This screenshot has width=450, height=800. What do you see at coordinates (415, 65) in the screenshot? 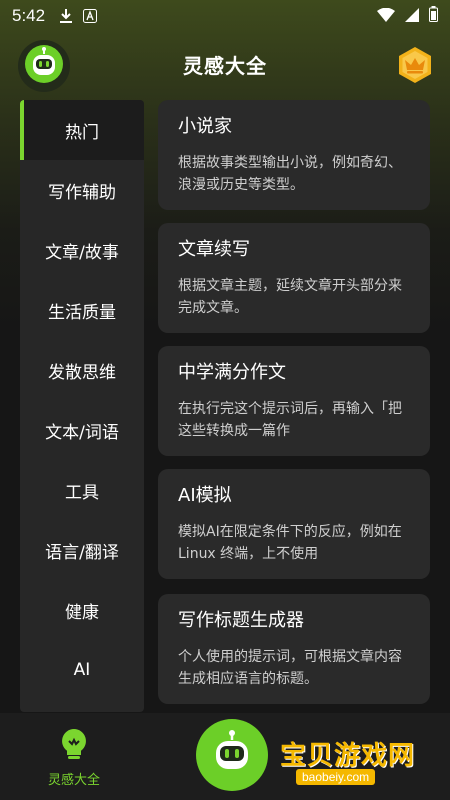
I see `premium-button` at bounding box center [415, 65].